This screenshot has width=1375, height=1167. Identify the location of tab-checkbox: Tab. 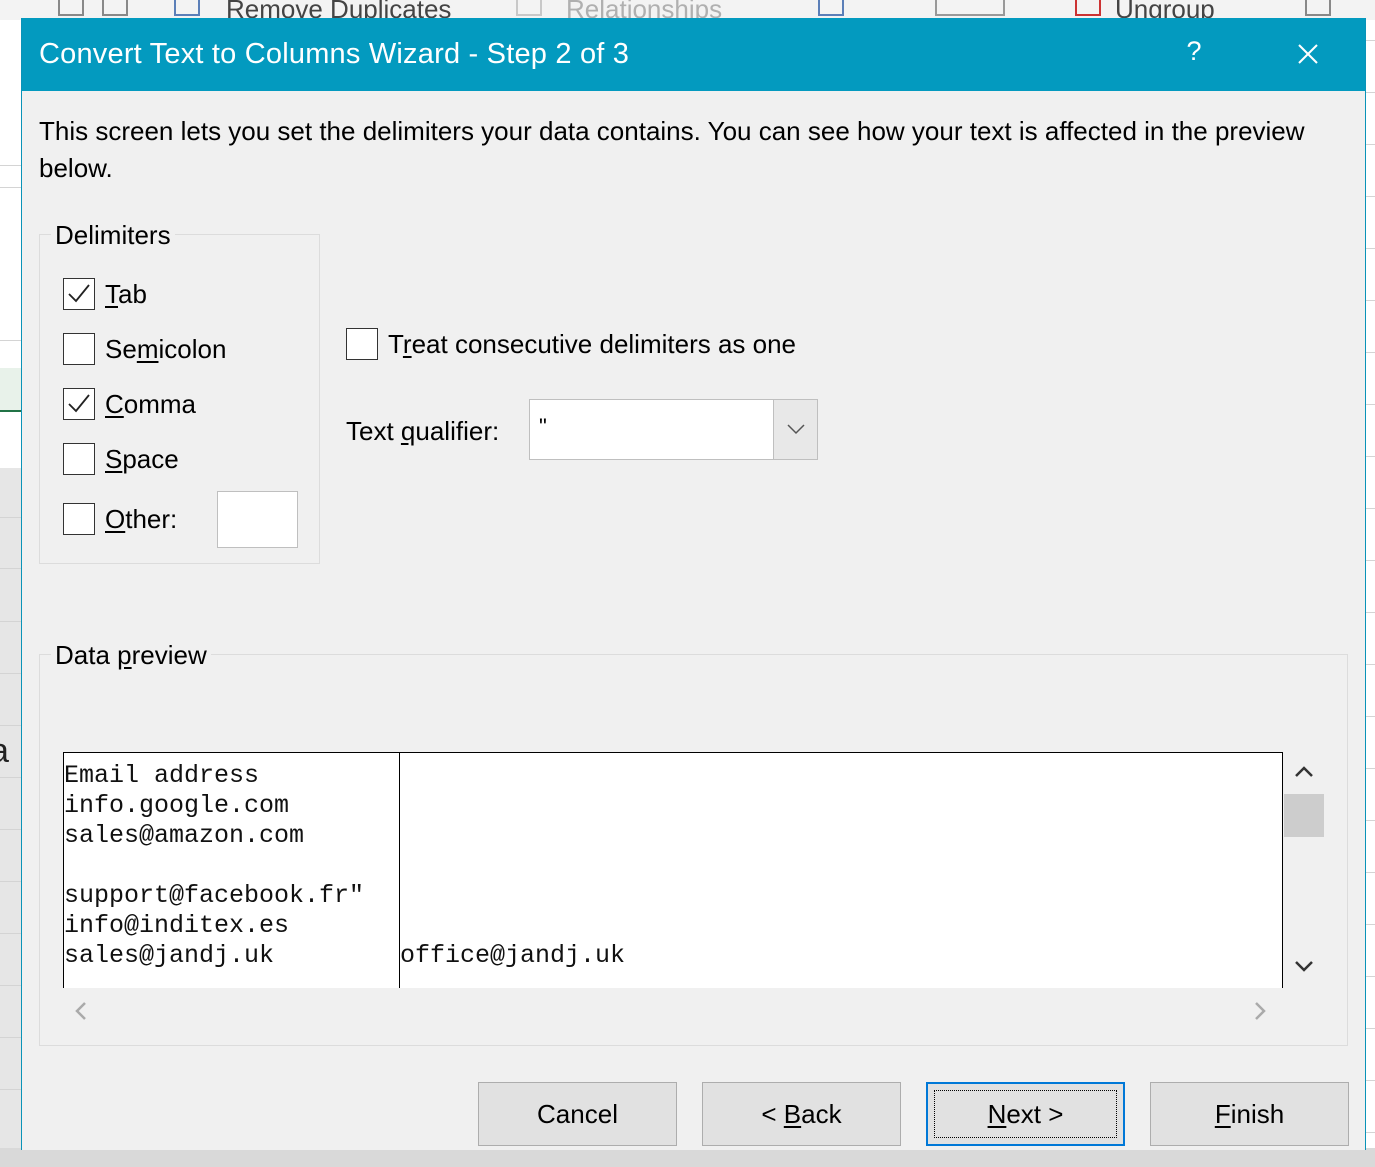
(105, 294).